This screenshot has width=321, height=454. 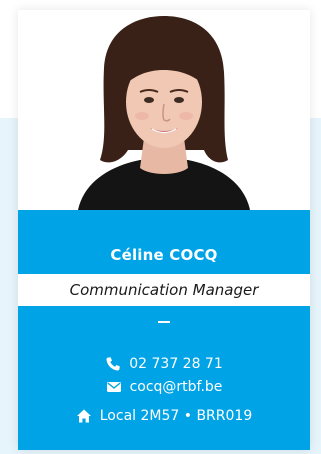 What do you see at coordinates (113, 364) in the screenshot?
I see `phone-icon` at bounding box center [113, 364].